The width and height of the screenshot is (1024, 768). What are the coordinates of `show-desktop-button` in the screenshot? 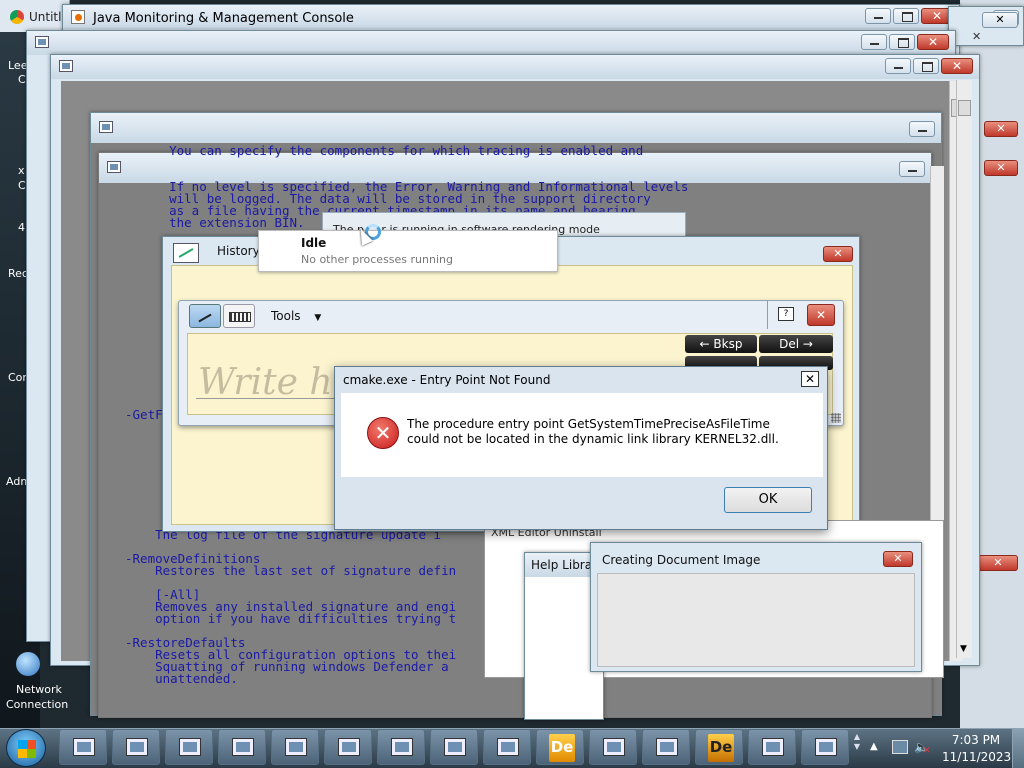 It's located at (1018, 748).